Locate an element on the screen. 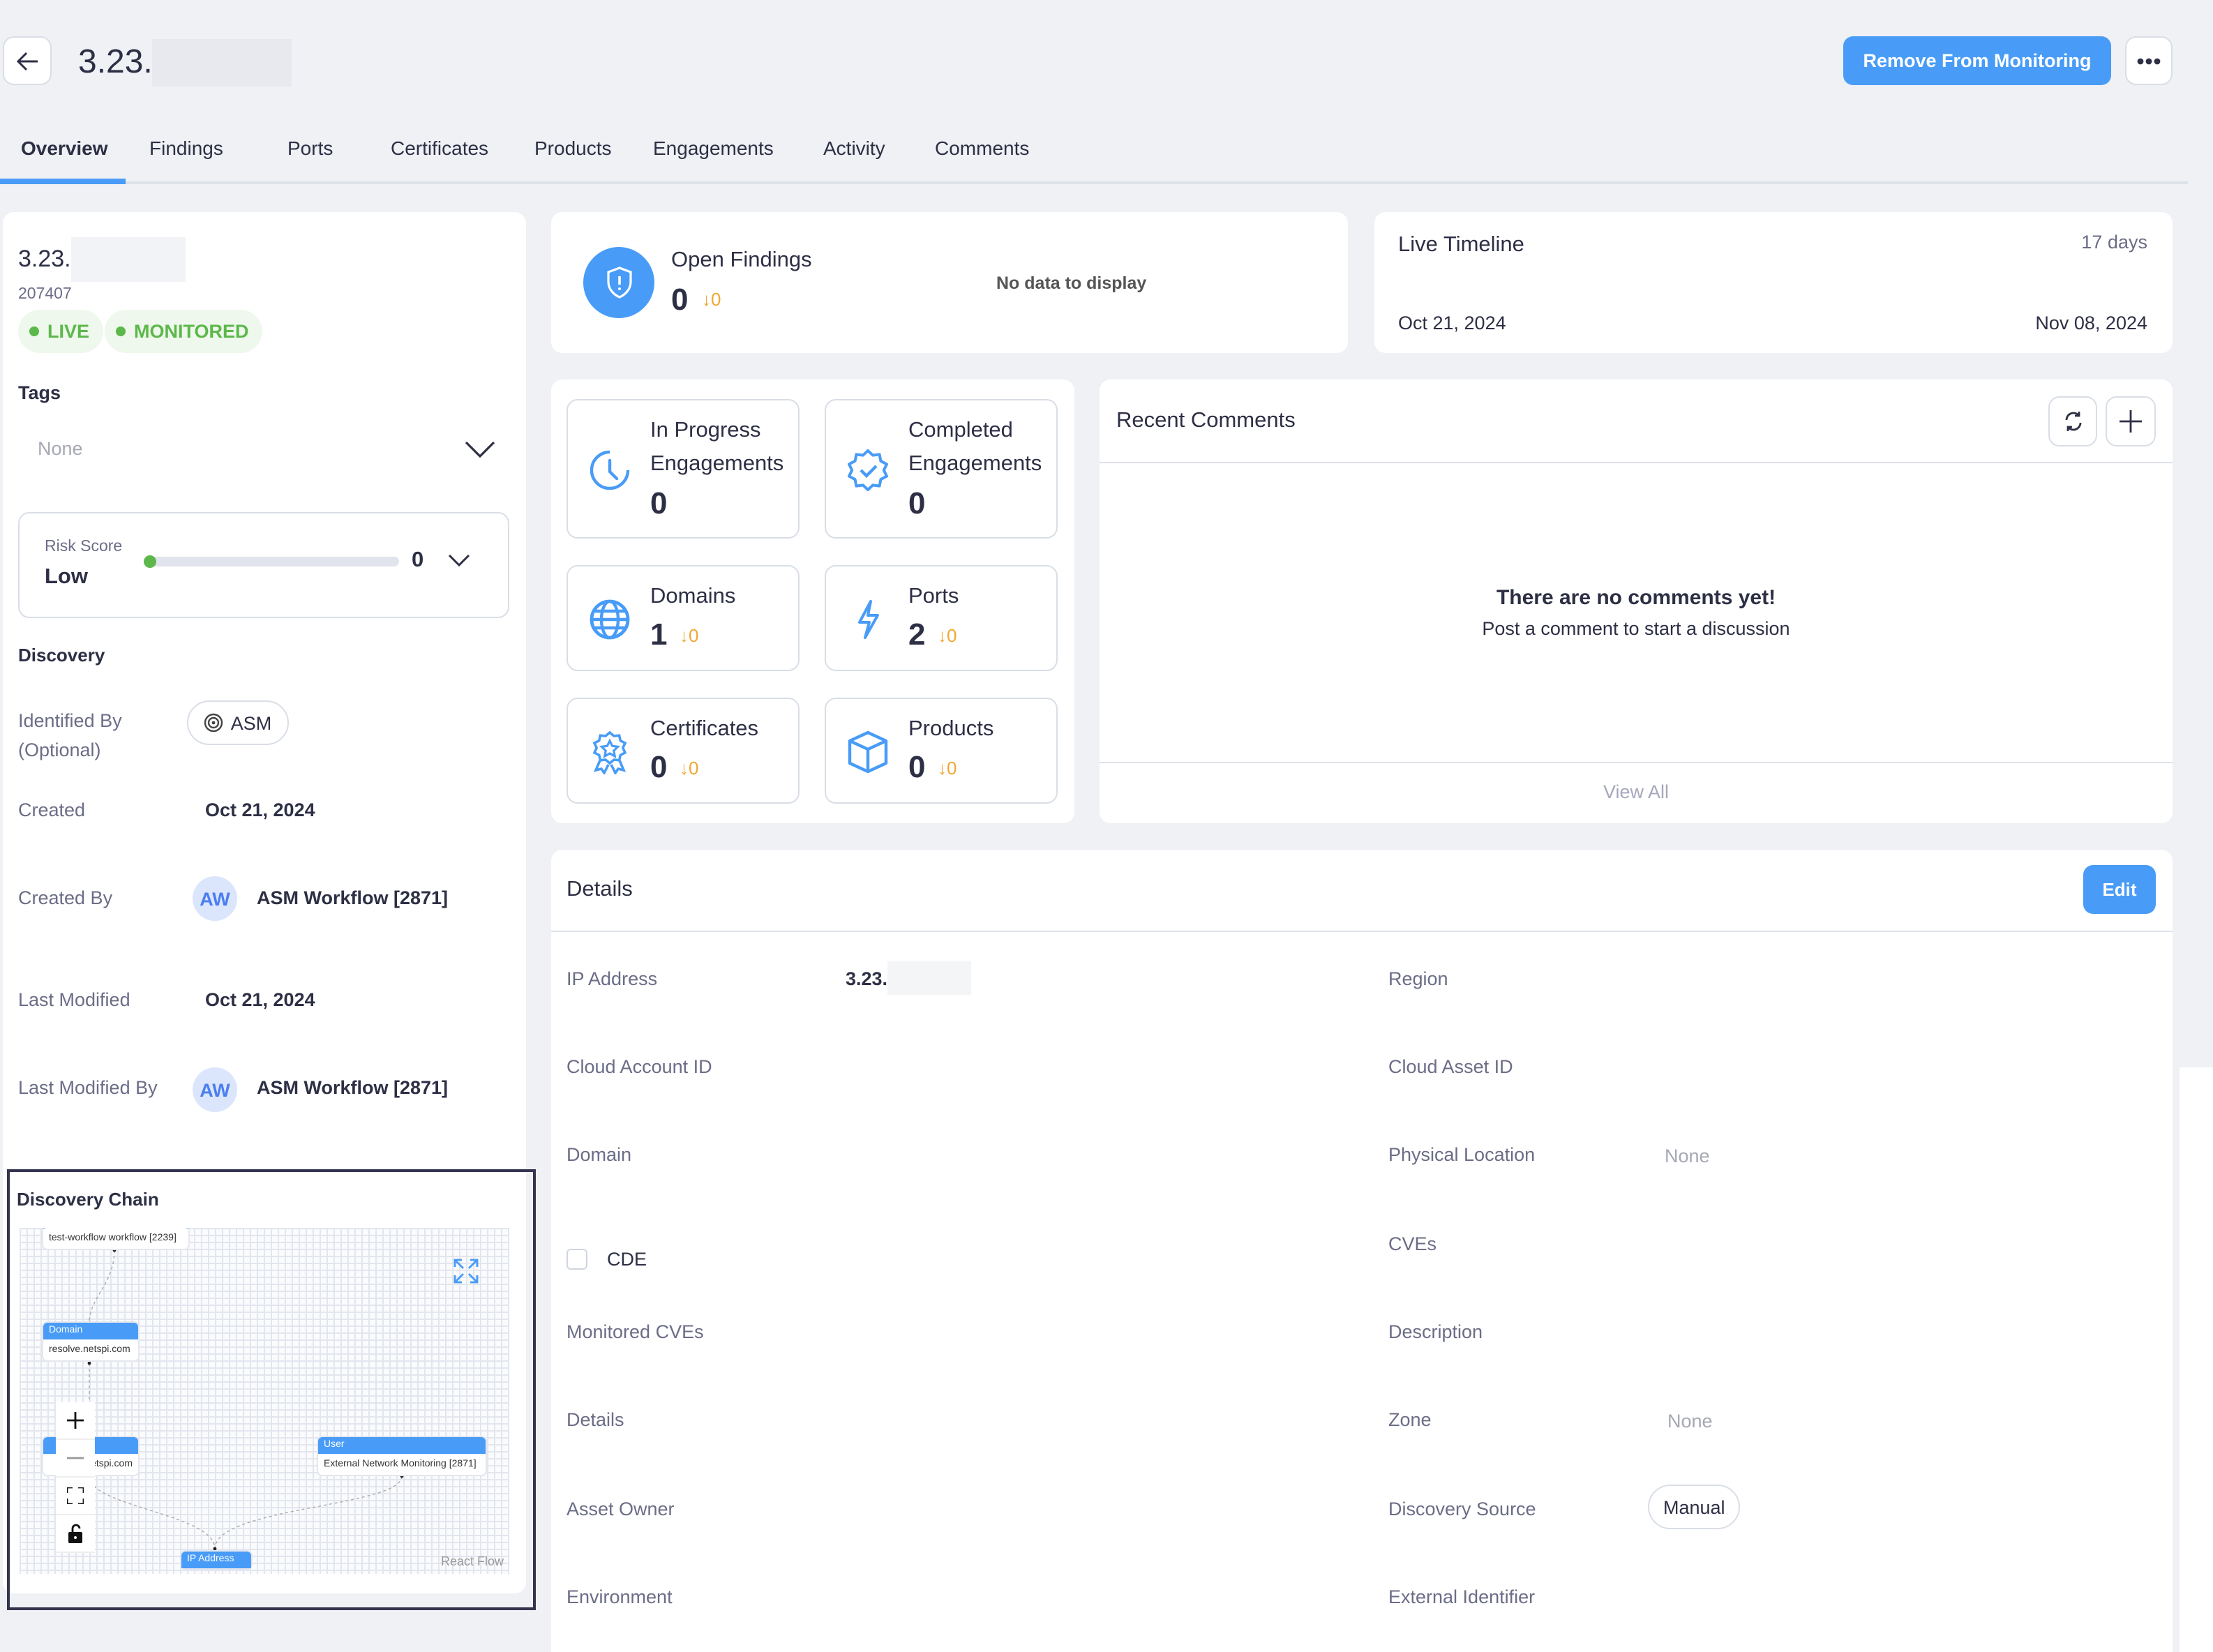 The image size is (2213, 1652). stat-ports: Ports 2 ↓0 is located at coordinates (941, 618).